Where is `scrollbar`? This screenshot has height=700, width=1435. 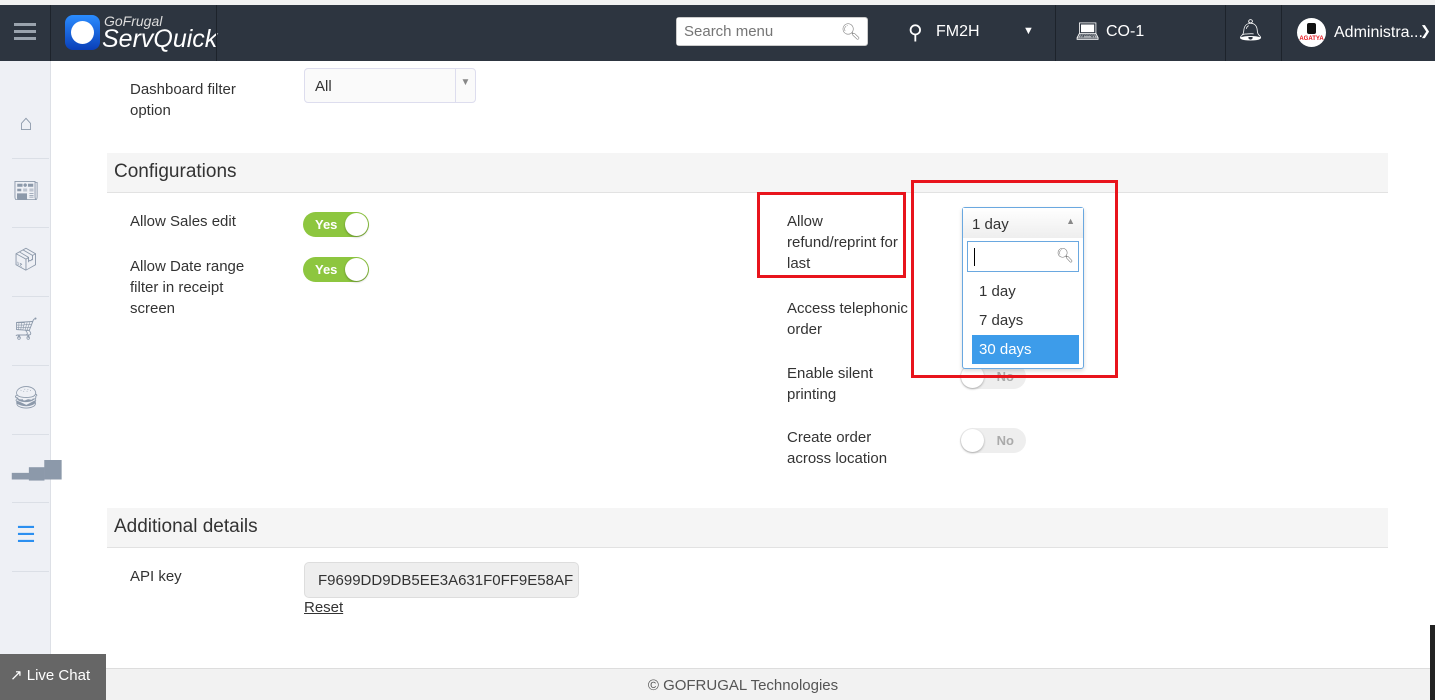 scrollbar is located at coordinates (1432, 662).